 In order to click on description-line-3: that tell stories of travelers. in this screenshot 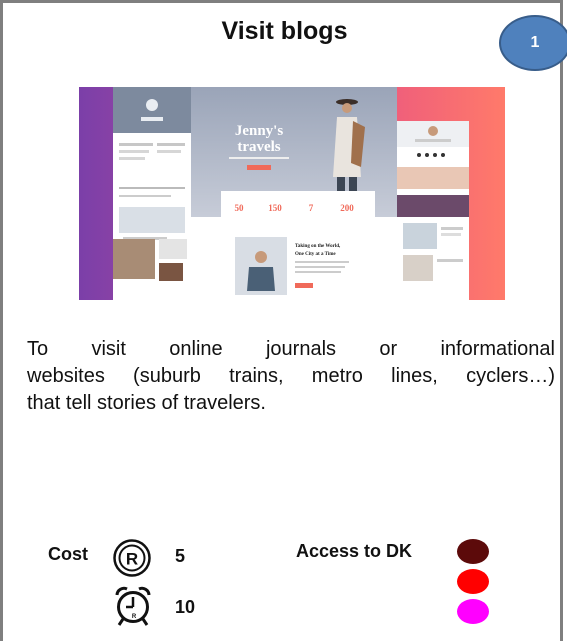, I will do `click(146, 403)`.